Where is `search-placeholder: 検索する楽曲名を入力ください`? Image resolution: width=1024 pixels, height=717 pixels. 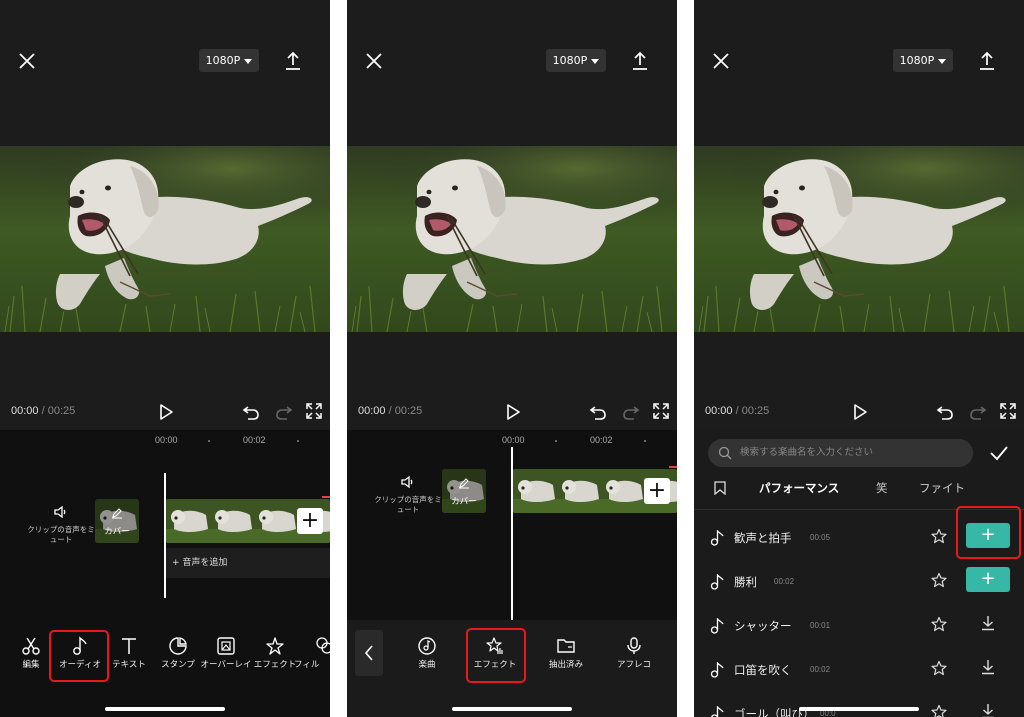 search-placeholder: 検索する楽曲名を入力ください is located at coordinates (807, 452).